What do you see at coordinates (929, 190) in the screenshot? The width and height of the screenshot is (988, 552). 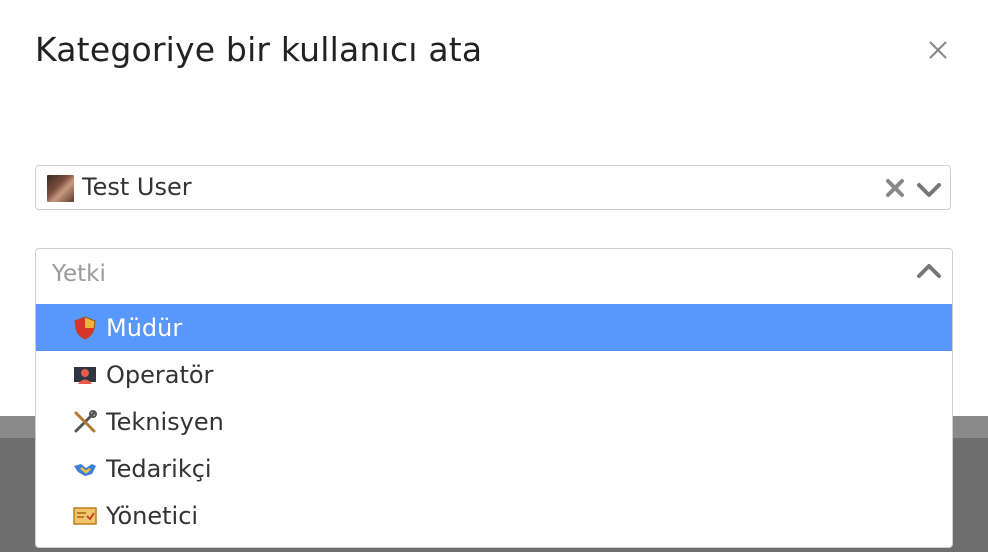 I see `chevron-down-icon` at bounding box center [929, 190].